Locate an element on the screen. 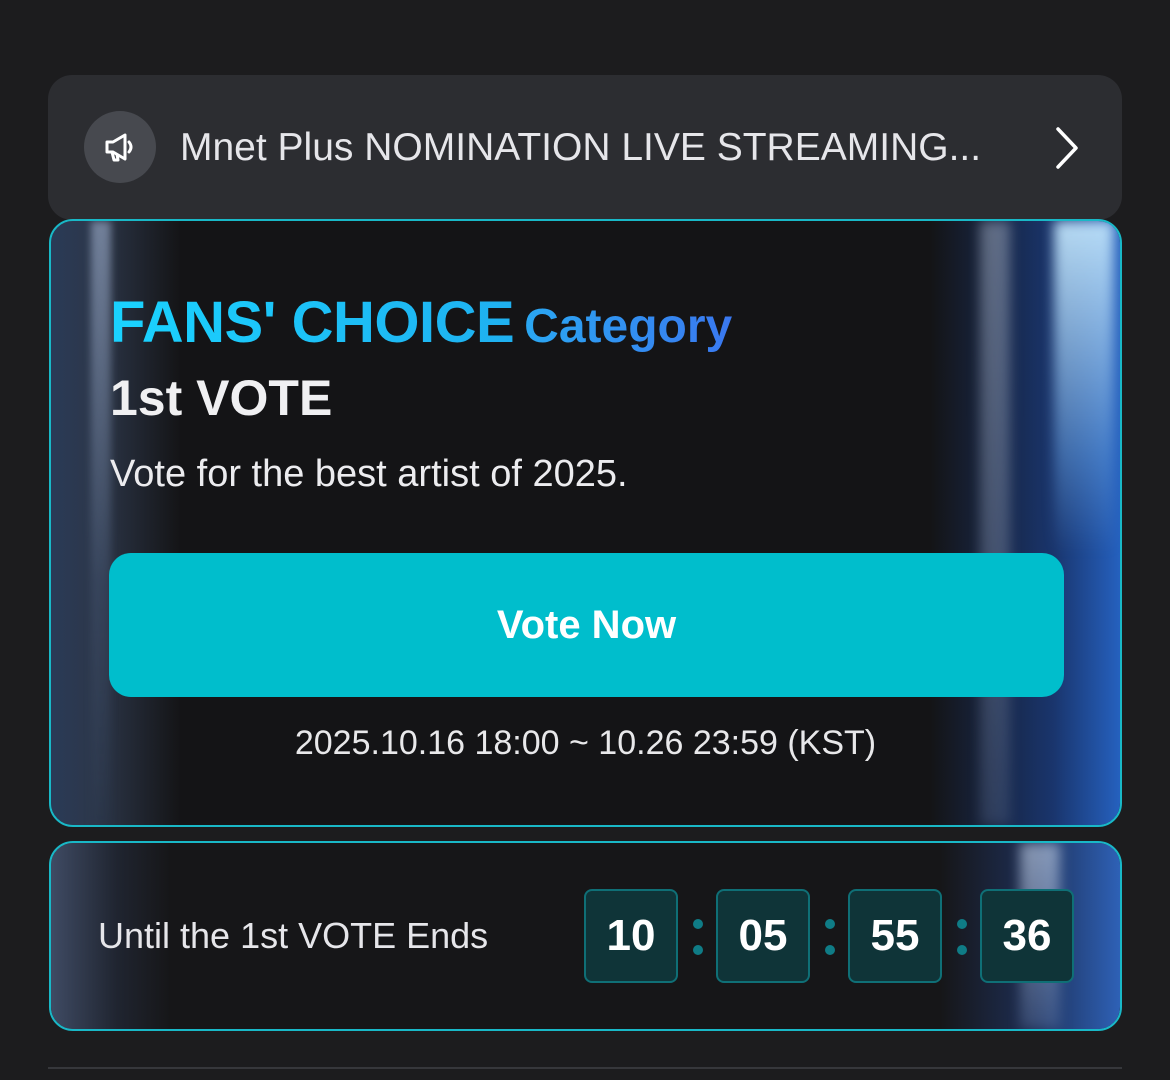 This screenshot has width=1170, height=1080. vote-round-title: 1st VOTE is located at coordinates (221, 398).